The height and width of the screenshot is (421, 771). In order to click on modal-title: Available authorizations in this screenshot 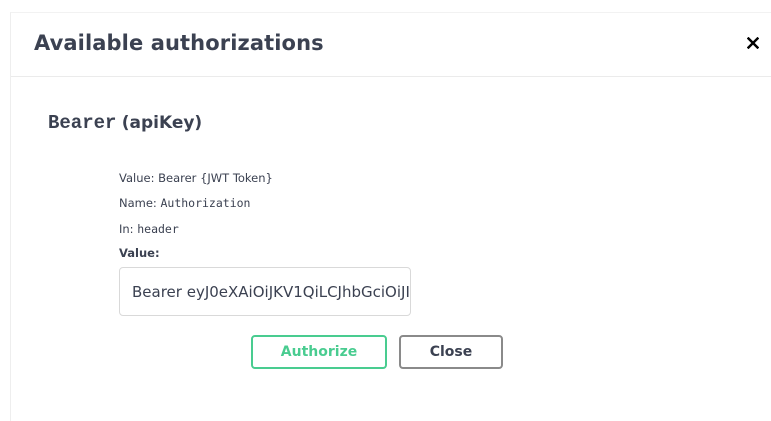, I will do `click(179, 43)`.